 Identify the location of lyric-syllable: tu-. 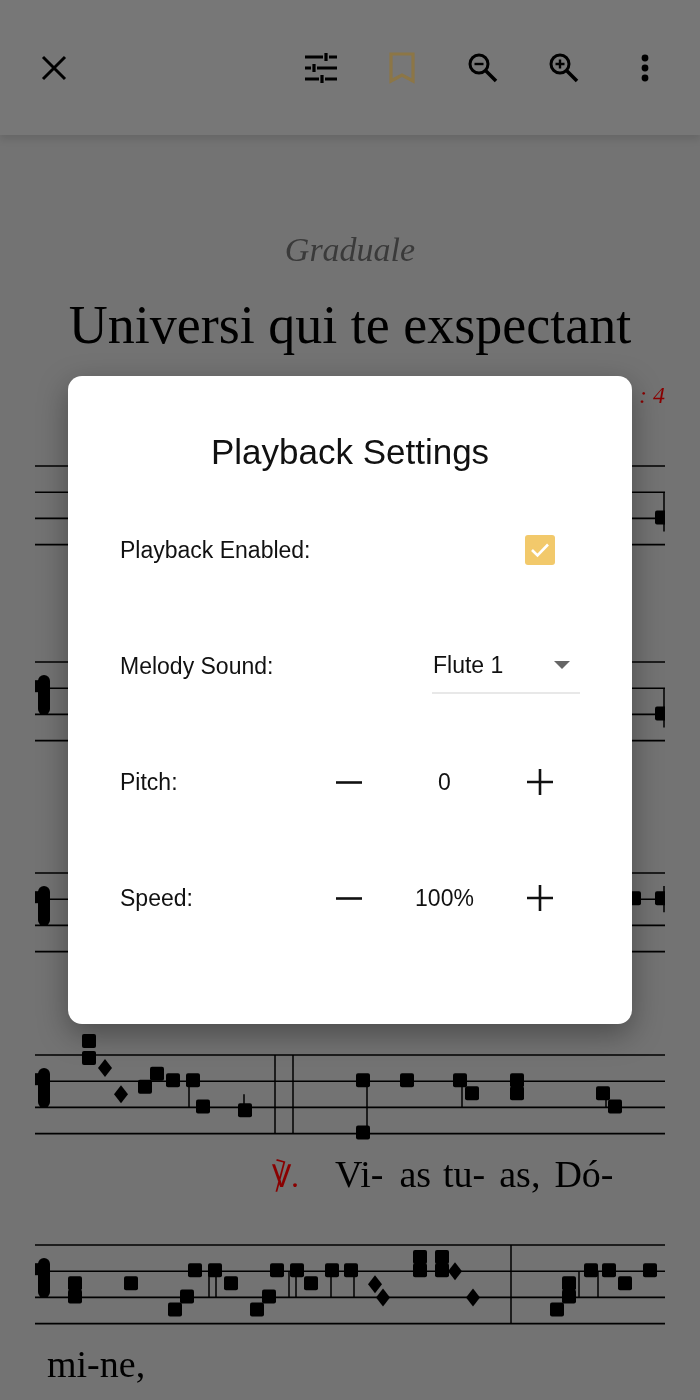
(464, 1174).